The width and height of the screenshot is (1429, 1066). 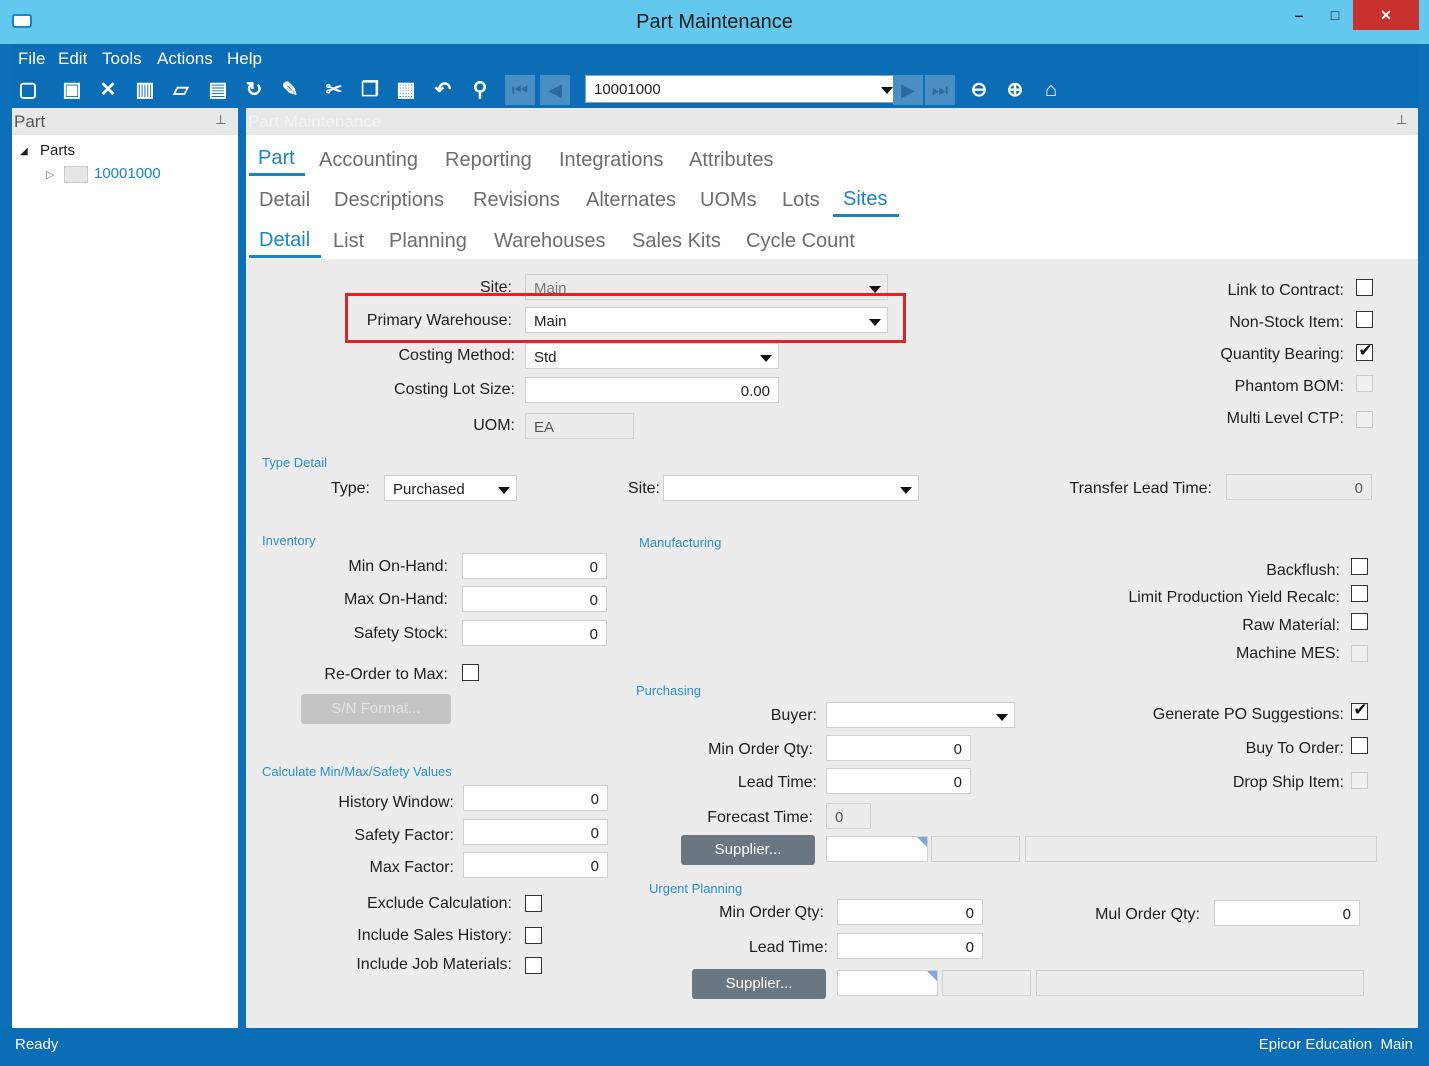 What do you see at coordinates (1335, 15) in the screenshot?
I see `maximize-button: □` at bounding box center [1335, 15].